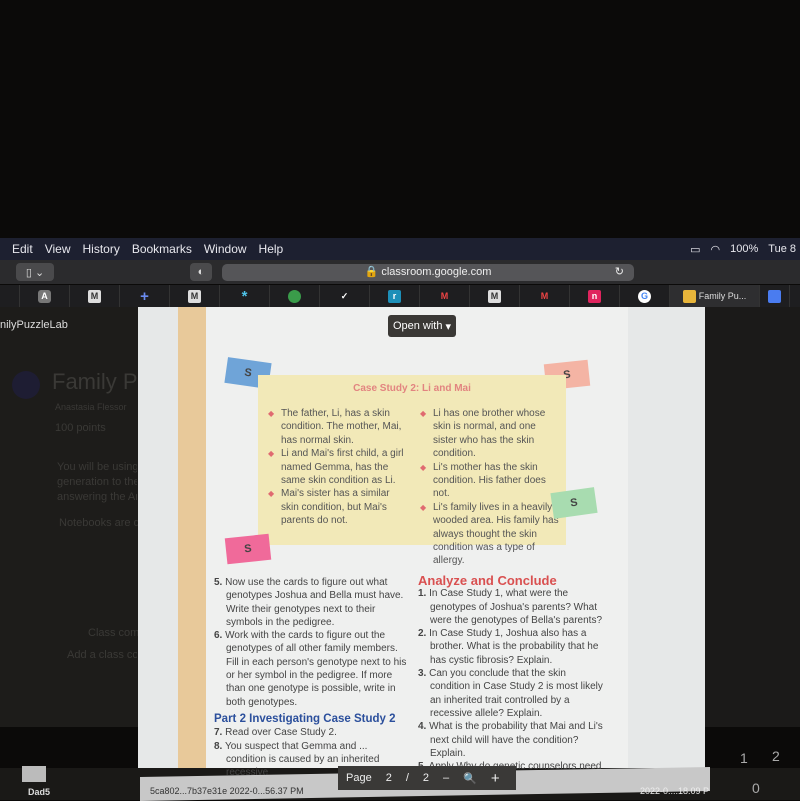 The image size is (800, 801). I want to click on url-text: classroom.google.com, so click(436, 272).